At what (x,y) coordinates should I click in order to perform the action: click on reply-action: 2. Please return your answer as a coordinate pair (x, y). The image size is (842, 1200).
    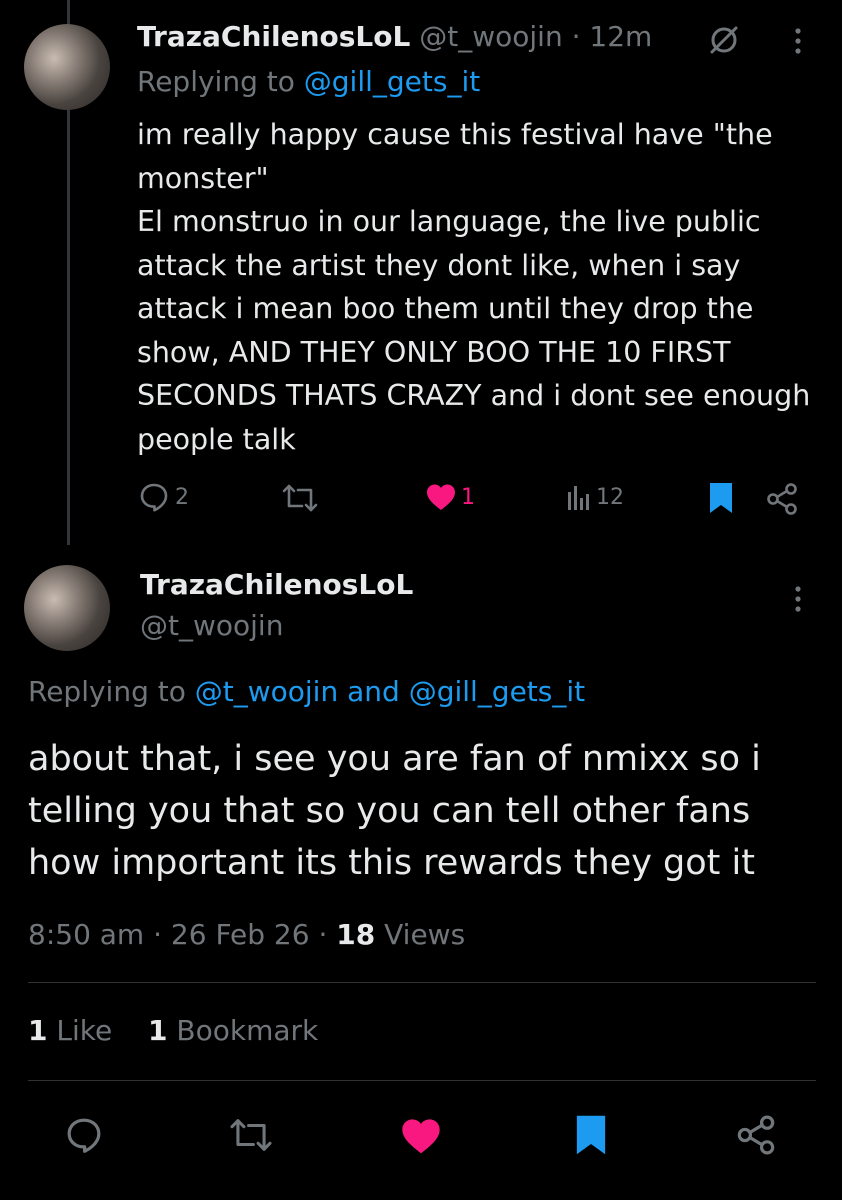
    Looking at the image, I should click on (163, 497).